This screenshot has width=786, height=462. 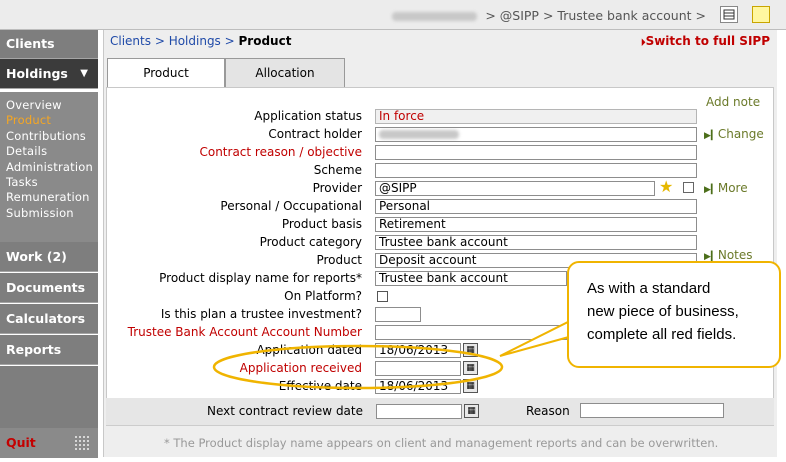 What do you see at coordinates (323, 296) in the screenshot?
I see `label-on-platform: On Platform?` at bounding box center [323, 296].